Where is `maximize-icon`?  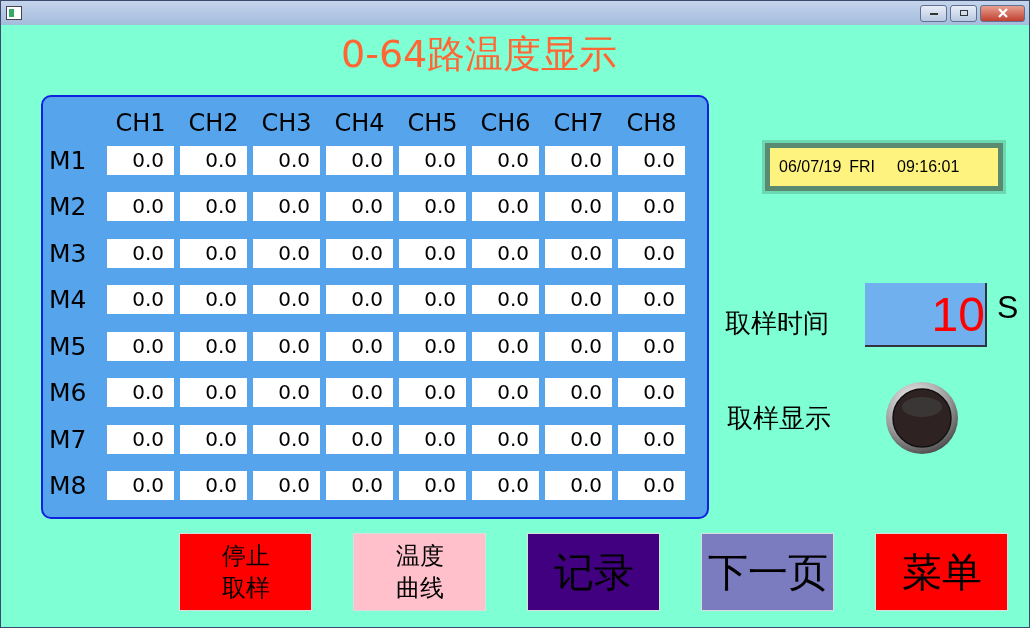 maximize-icon is located at coordinates (963, 13).